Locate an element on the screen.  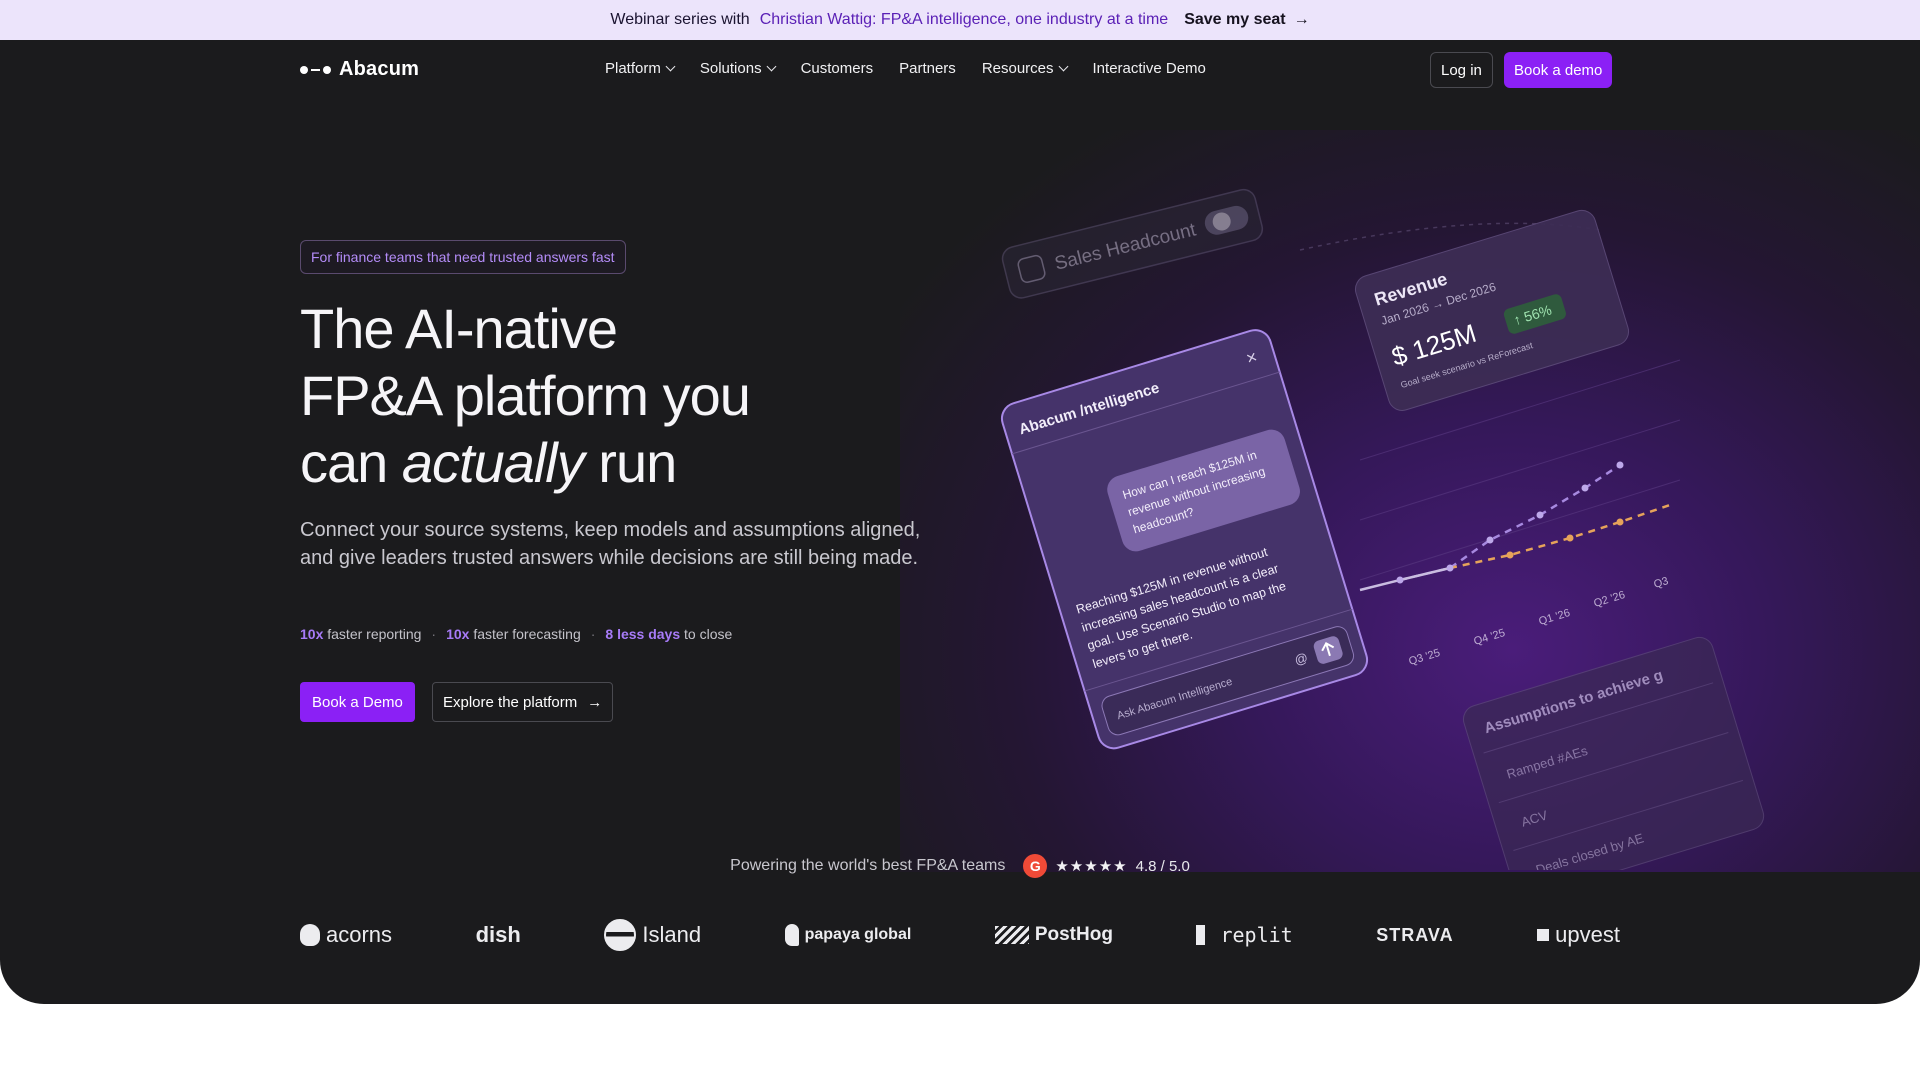
announcement-lead: Webinar series with is located at coordinates (680, 19).